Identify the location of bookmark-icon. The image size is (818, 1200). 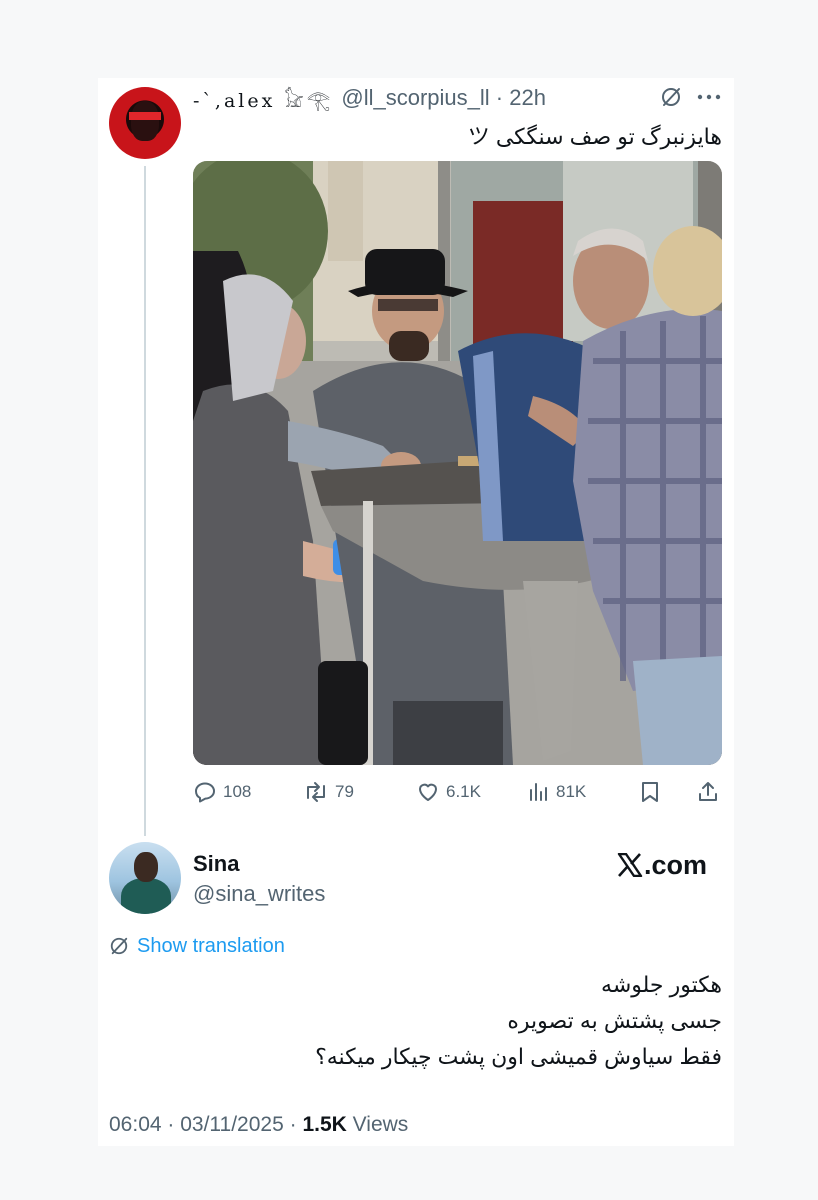
(650, 792).